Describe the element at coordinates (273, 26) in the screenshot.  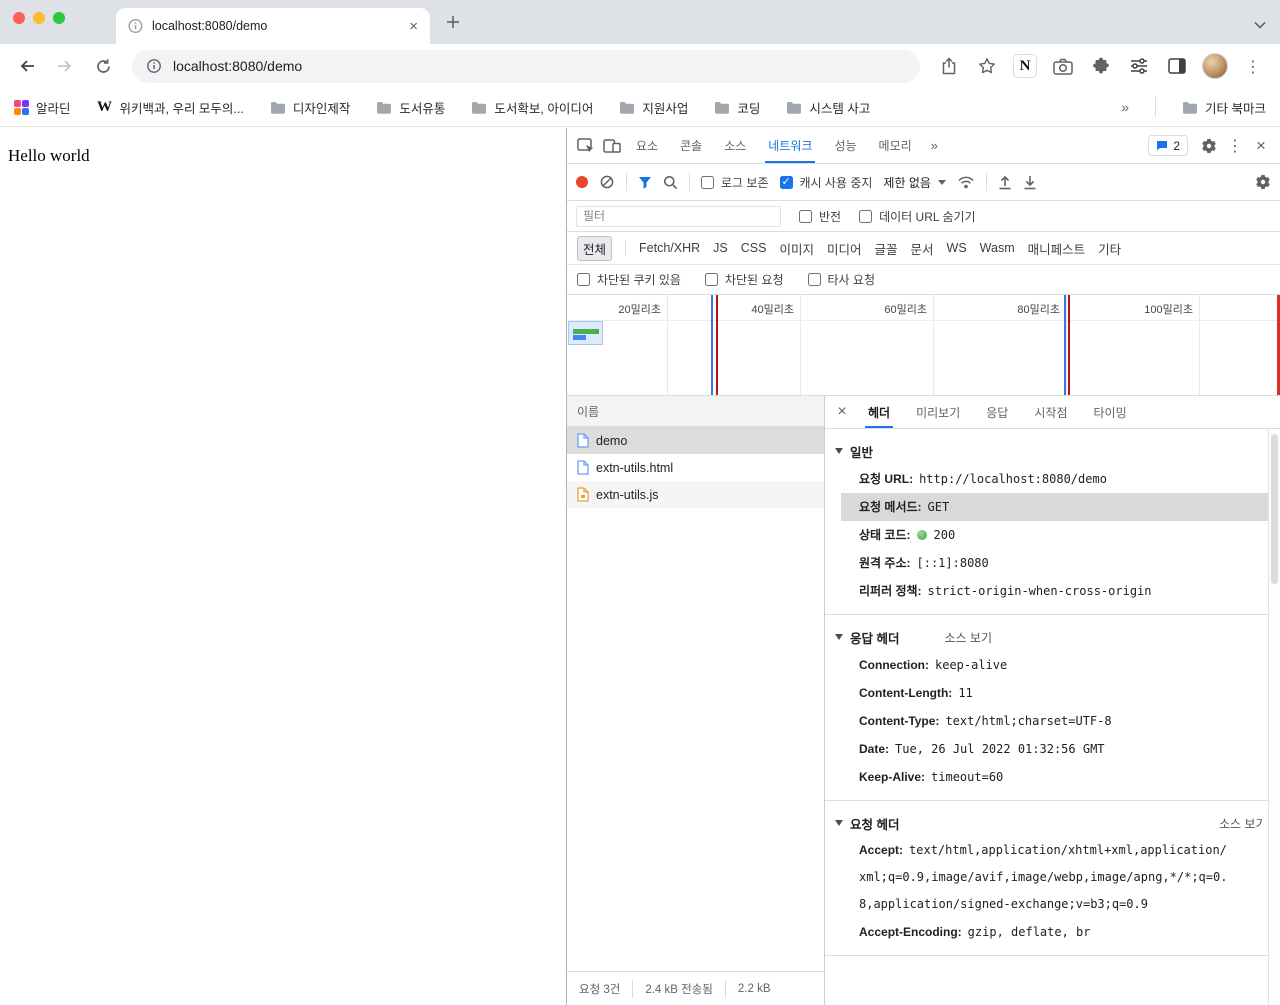
I see `browser-tab: localhost:8080/demo ×` at that location.